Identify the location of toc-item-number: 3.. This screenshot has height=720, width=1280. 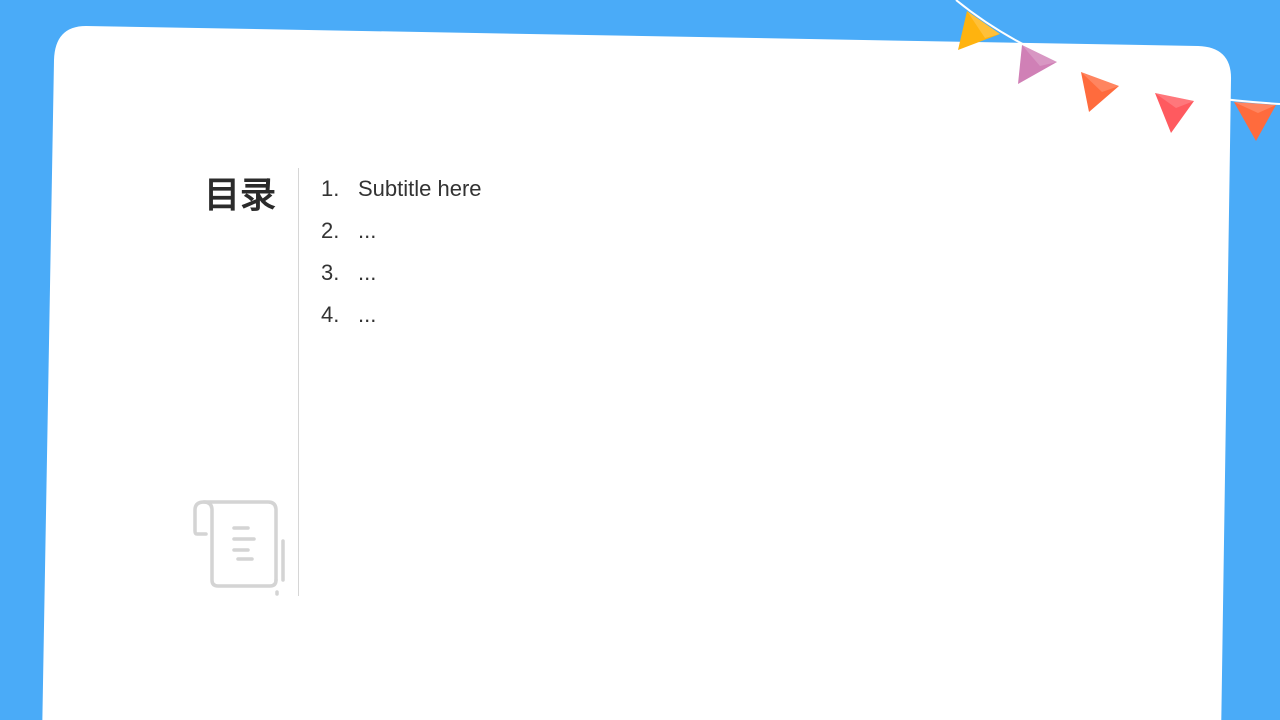
(330, 272).